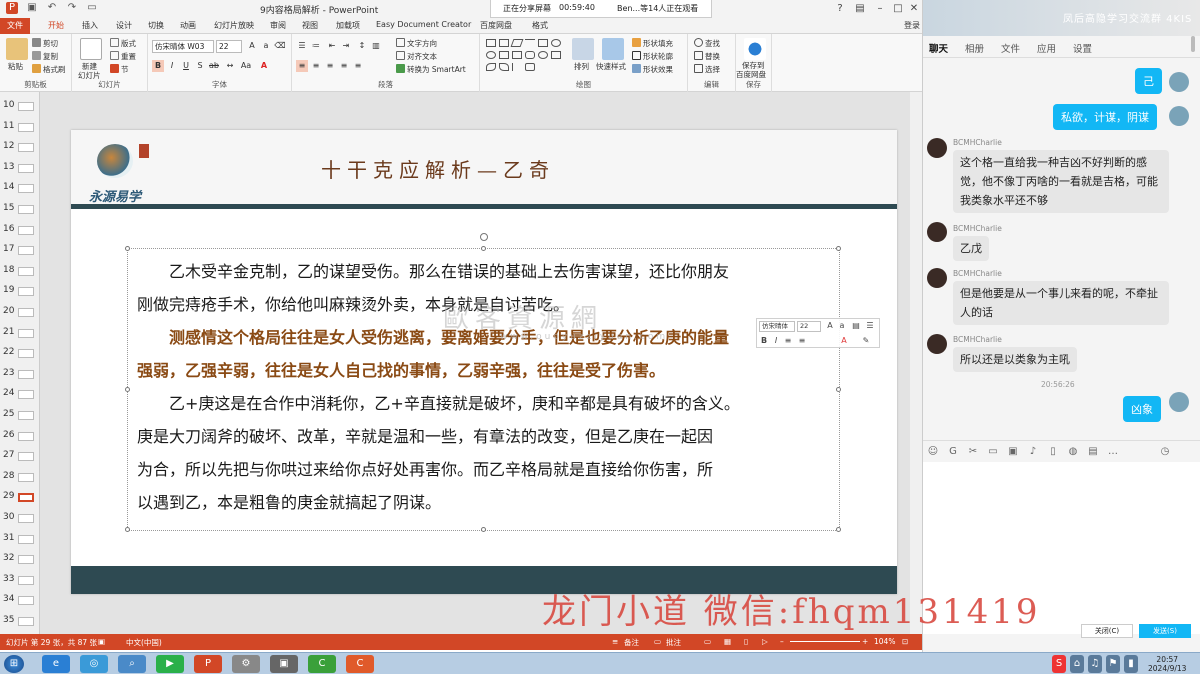 Image resolution: width=1200 pixels, height=674 pixels. I want to click on shape-box-icon, so click(504, 55).